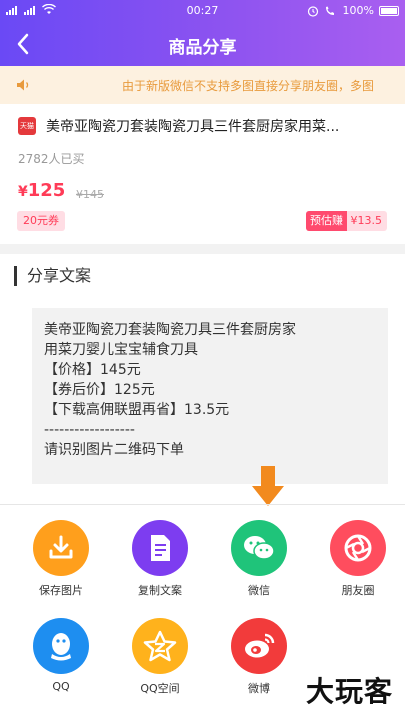  Describe the element at coordinates (23, 192) in the screenshot. I see `price-currency: ¥` at that location.